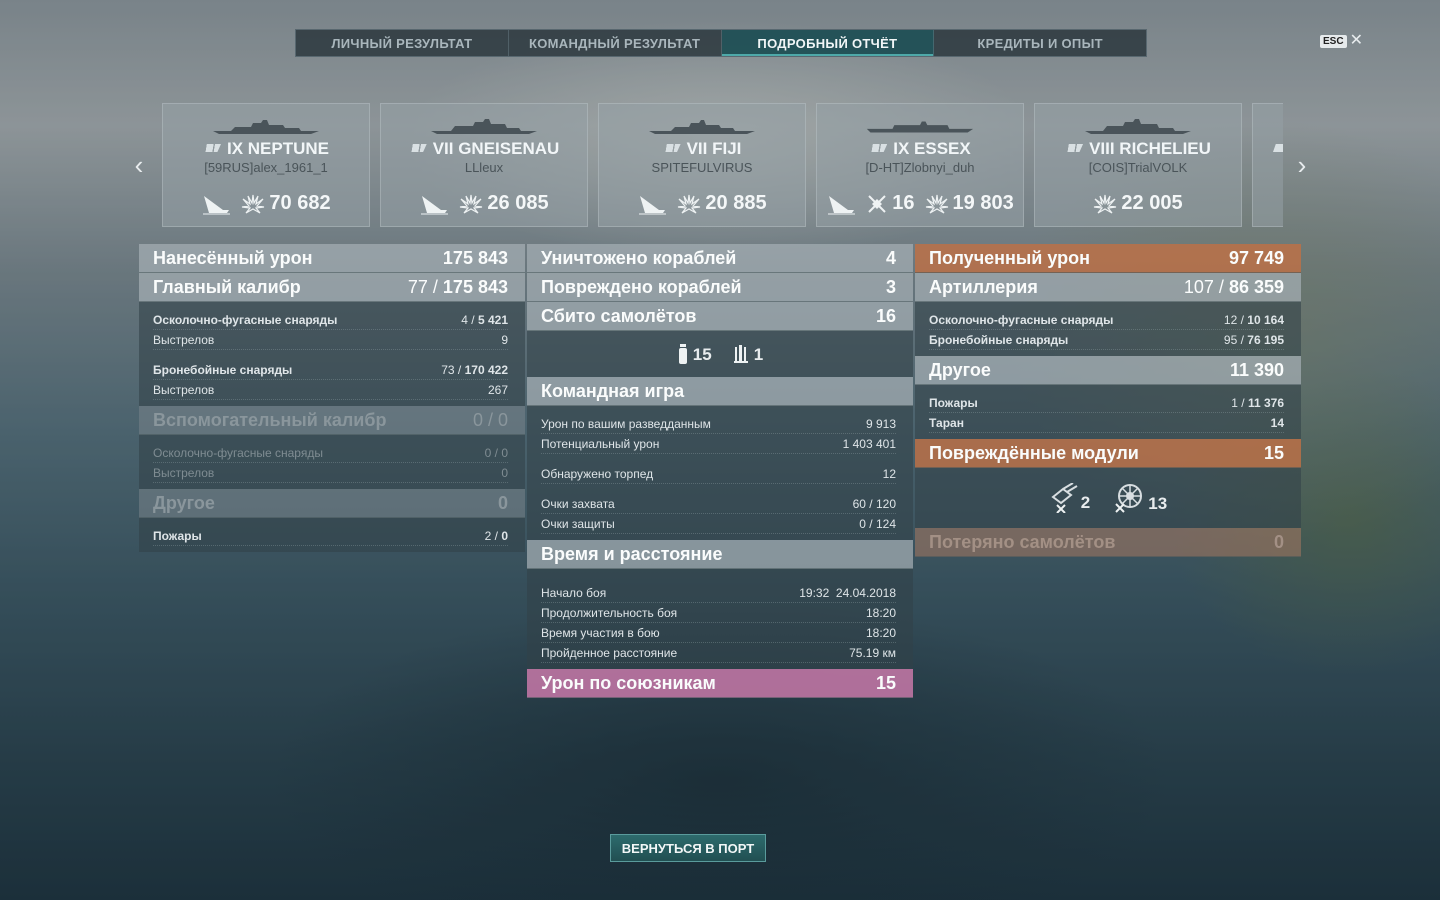 The width and height of the screenshot is (1440, 900). I want to click on planes-shot-value: 16, so click(903, 203).